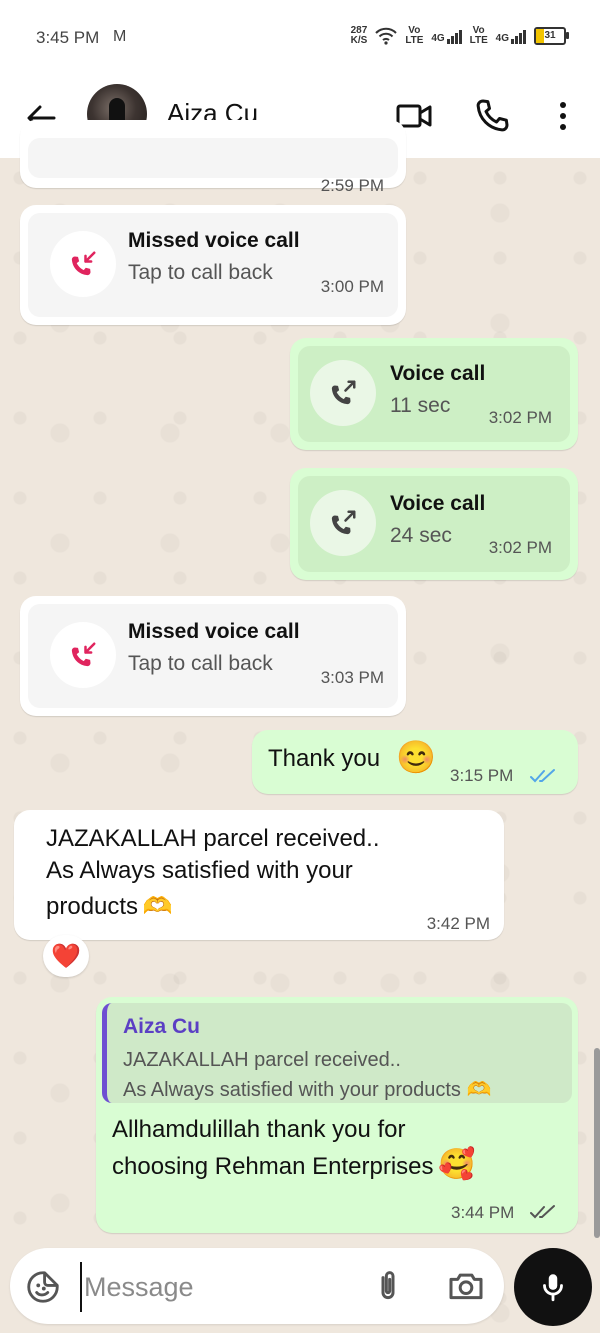  I want to click on quoted-line-2: As Always satisfied with your products 🫶, so click(307, 1089).